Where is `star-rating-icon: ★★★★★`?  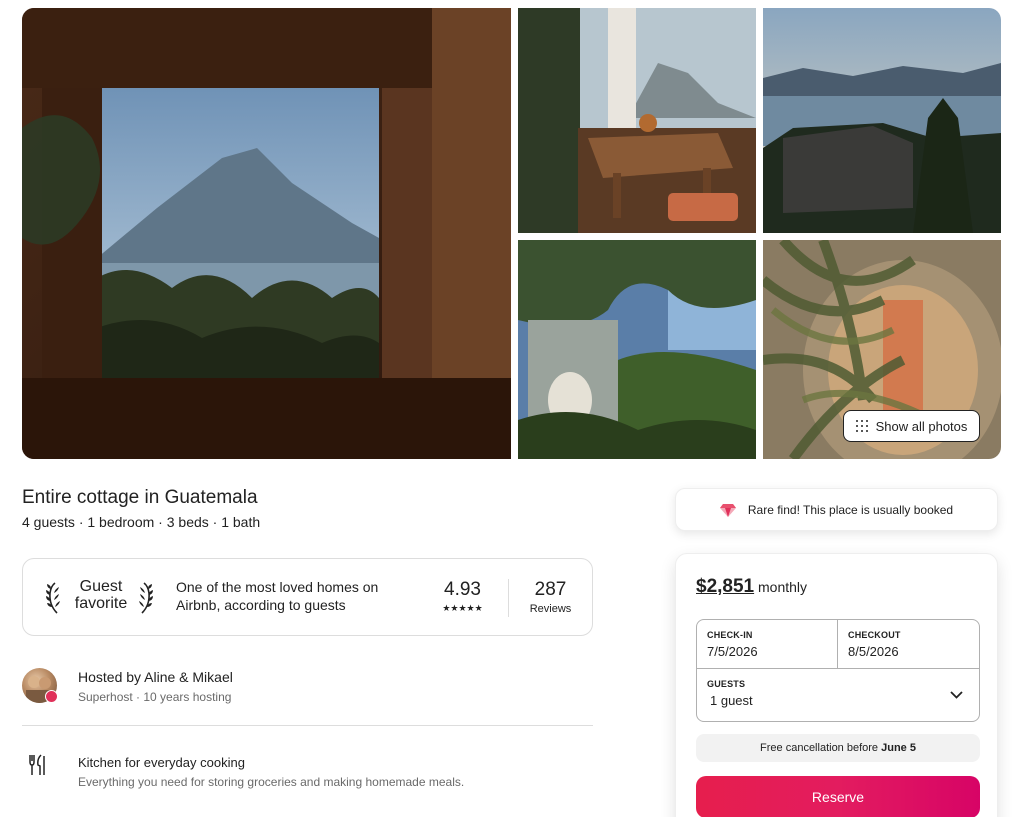
star-rating-icon: ★★★★★ is located at coordinates (462, 608).